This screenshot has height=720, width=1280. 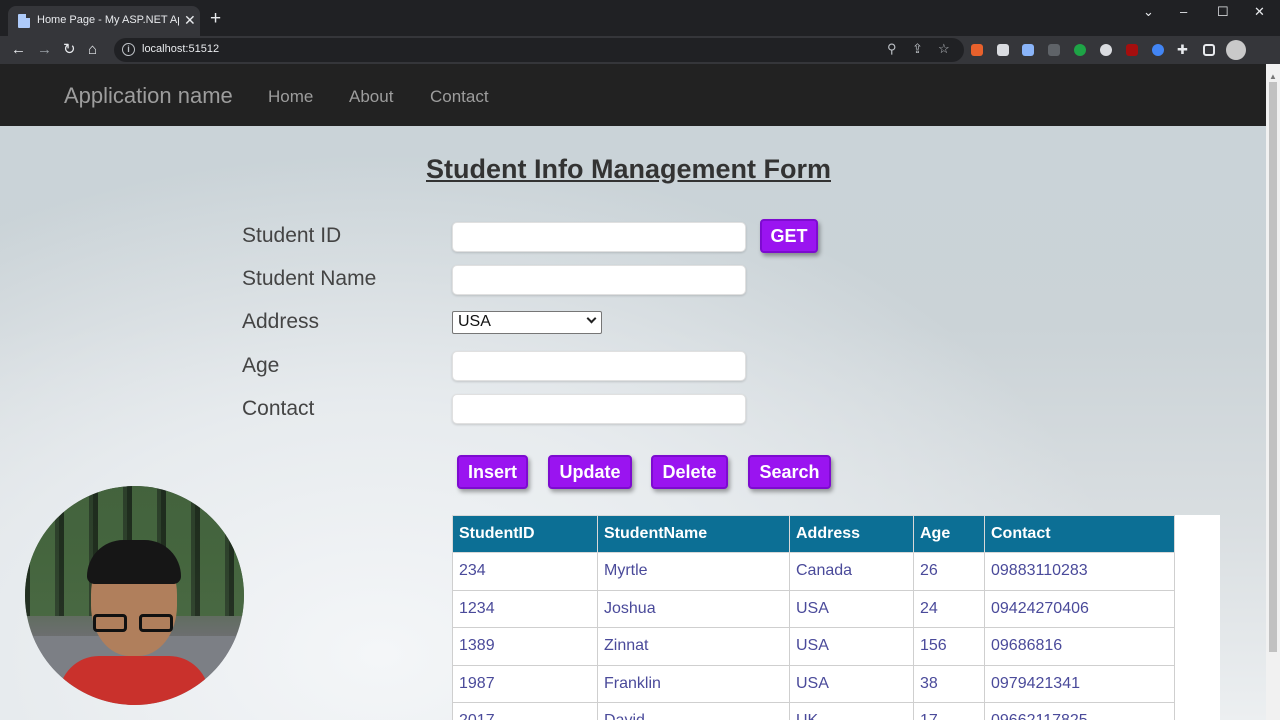 I want to click on brand-link: Application name, so click(x=148, y=96).